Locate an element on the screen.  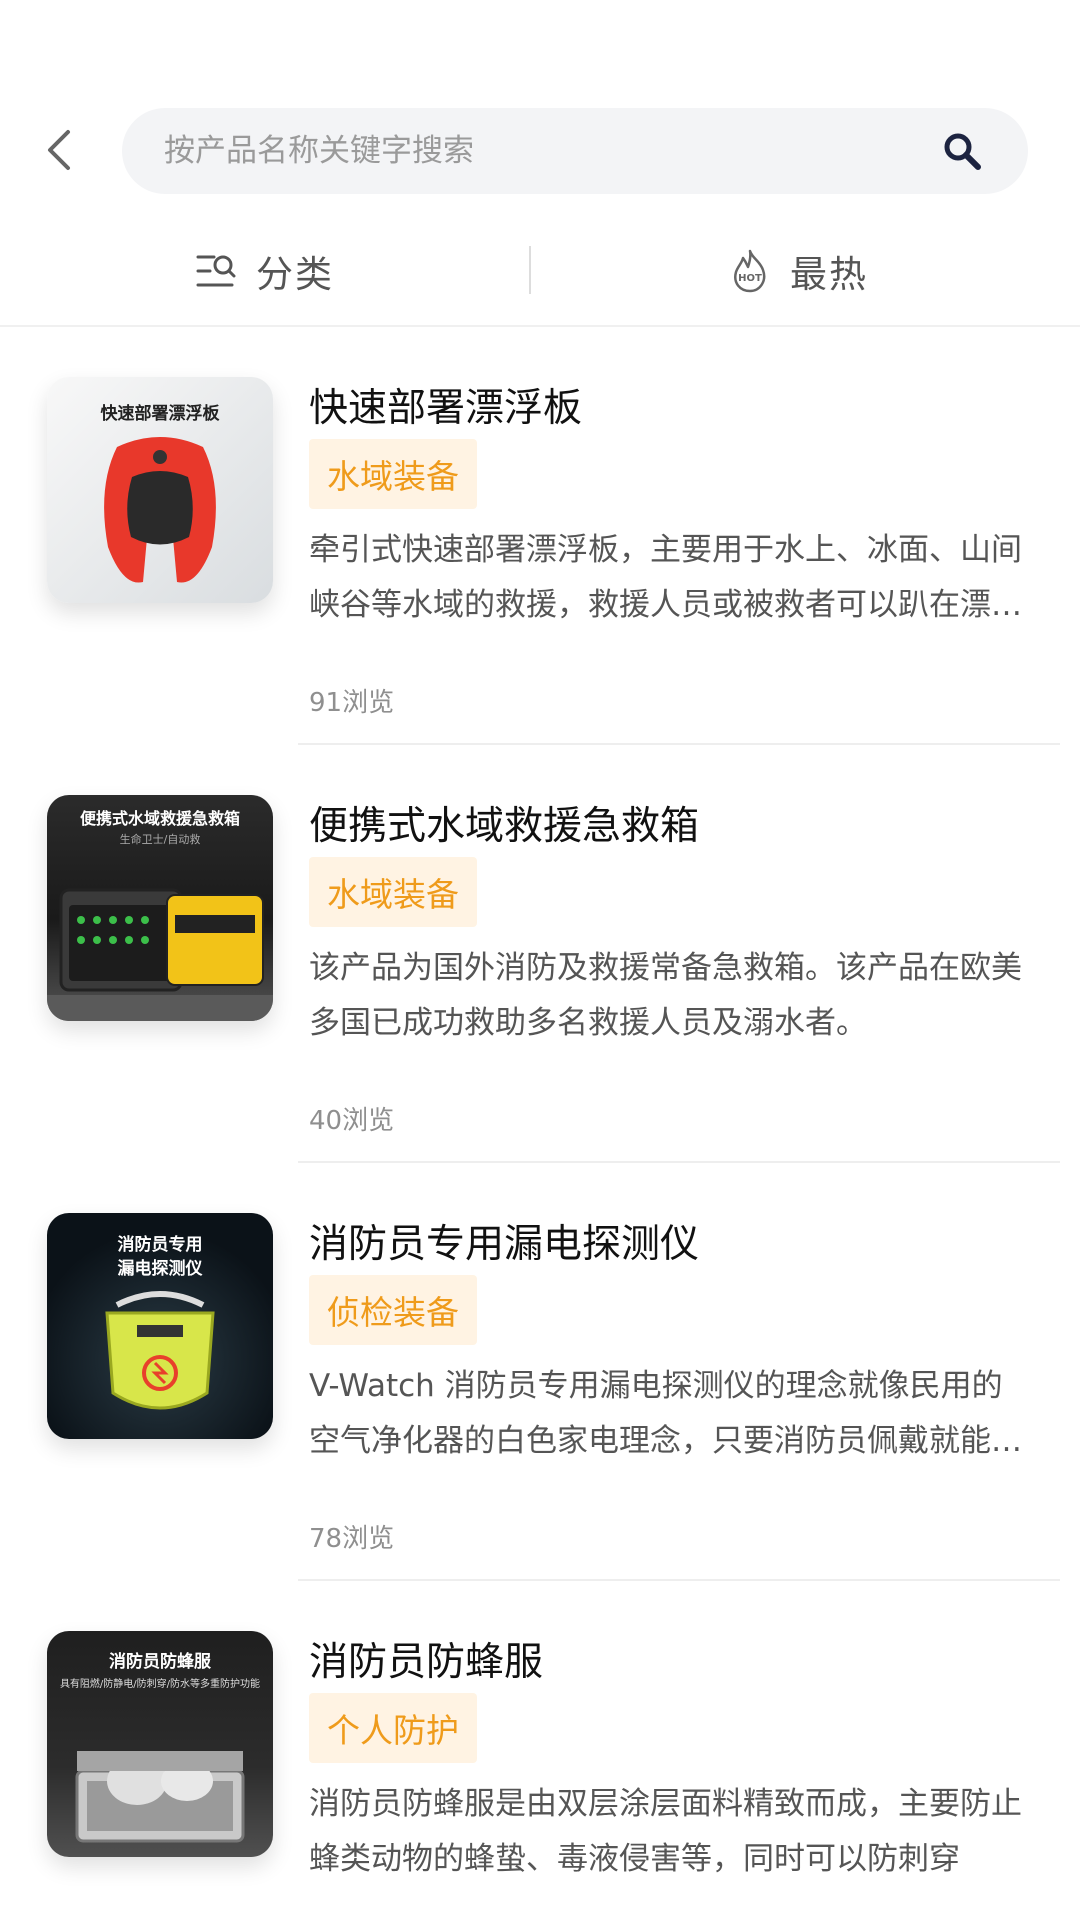
floating-board-image is located at coordinates (160, 510).